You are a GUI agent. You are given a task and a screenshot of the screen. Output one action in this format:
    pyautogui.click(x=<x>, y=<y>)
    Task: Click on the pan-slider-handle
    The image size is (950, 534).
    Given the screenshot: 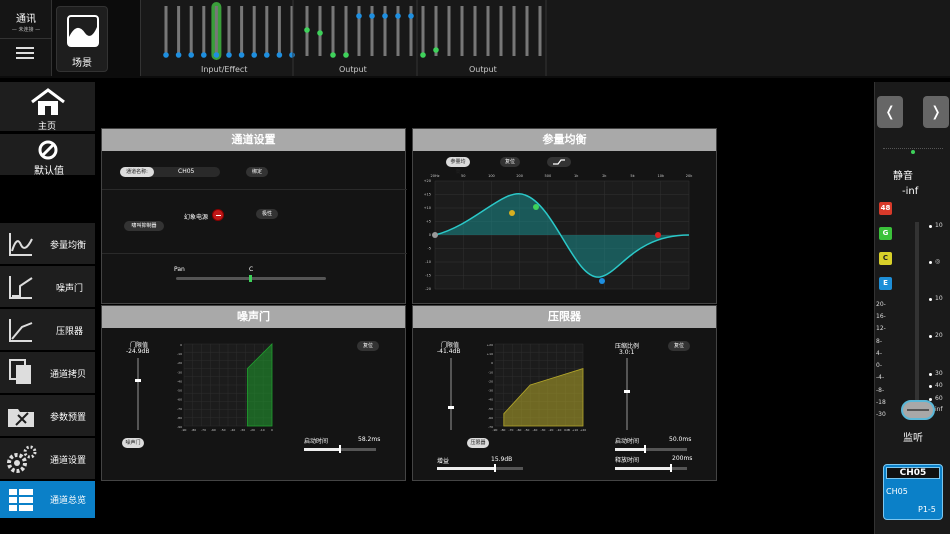 What is the action you would take?
    pyautogui.click(x=250, y=278)
    